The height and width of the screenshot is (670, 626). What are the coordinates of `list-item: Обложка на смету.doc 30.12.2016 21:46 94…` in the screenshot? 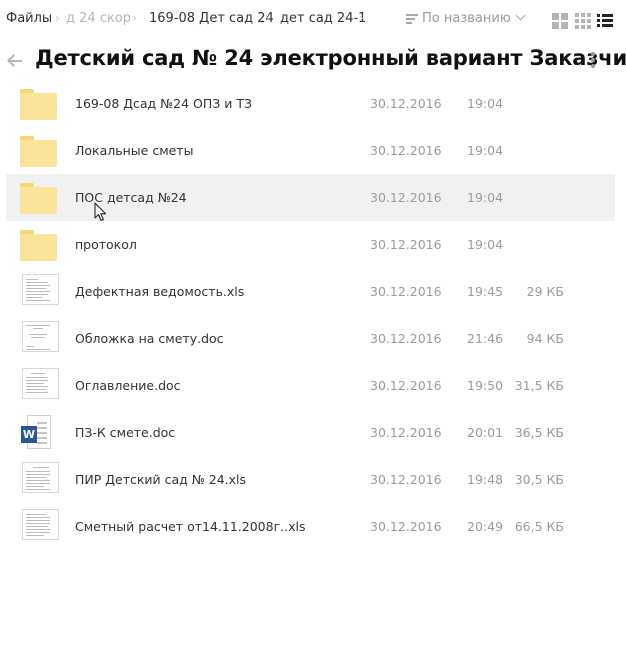 It's located at (310, 338).